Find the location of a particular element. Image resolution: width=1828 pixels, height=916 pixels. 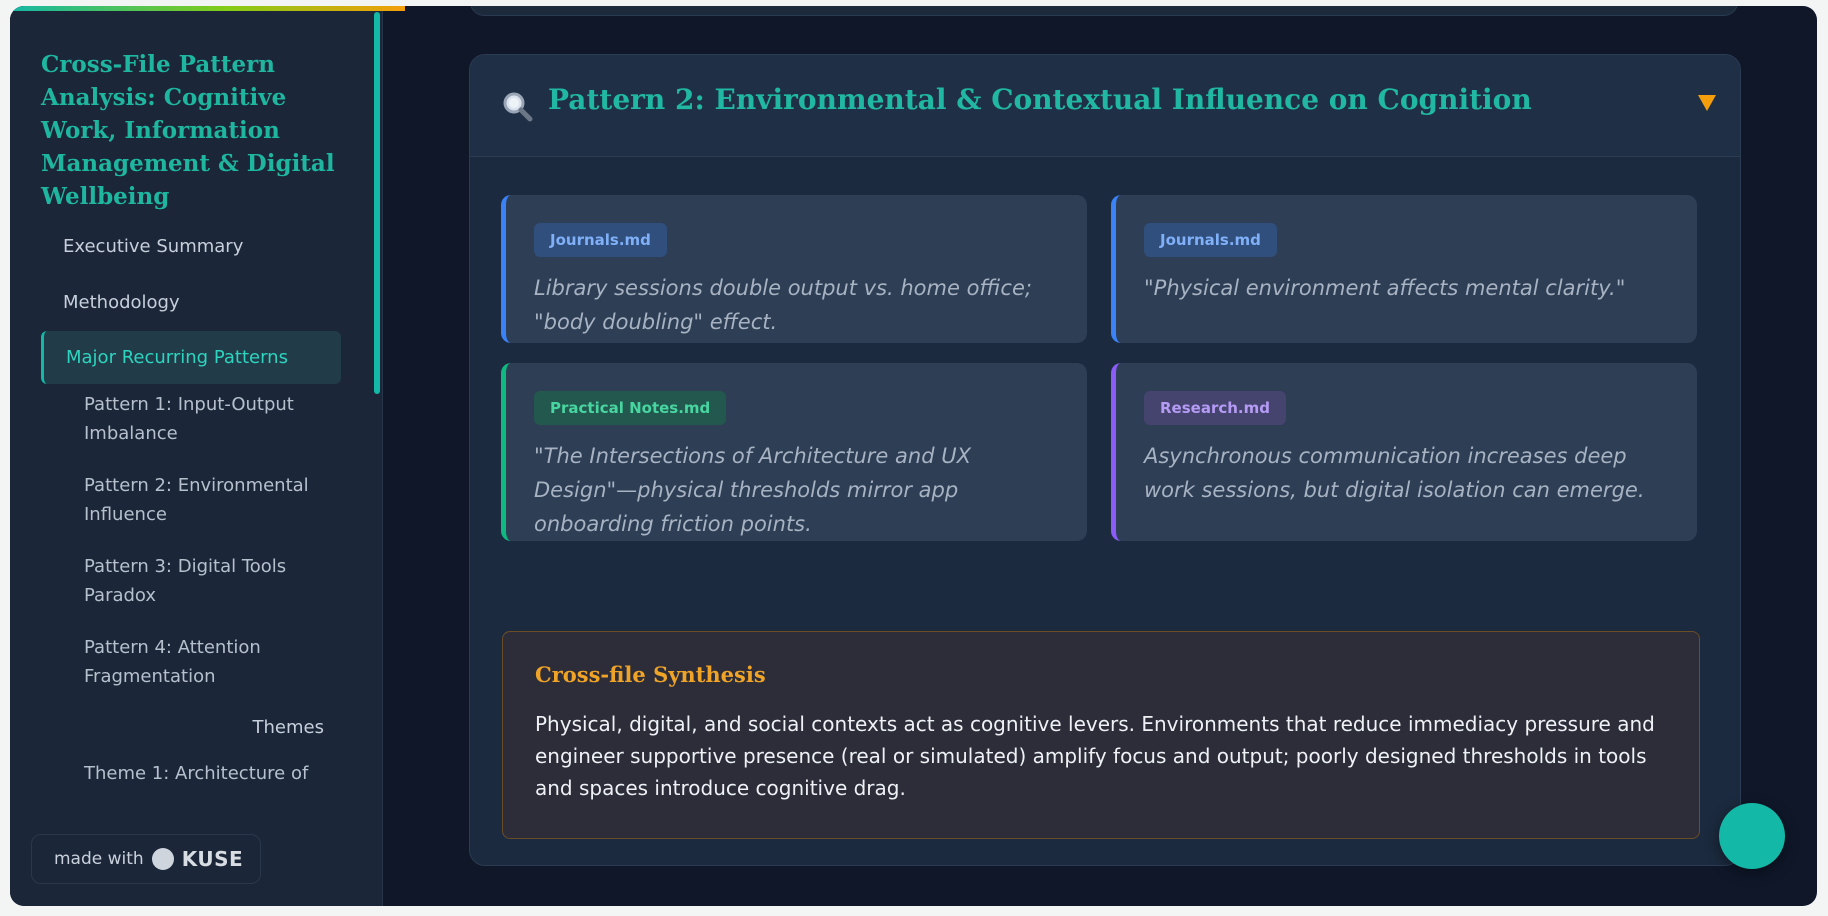

floating-action-button is located at coordinates (1752, 836).